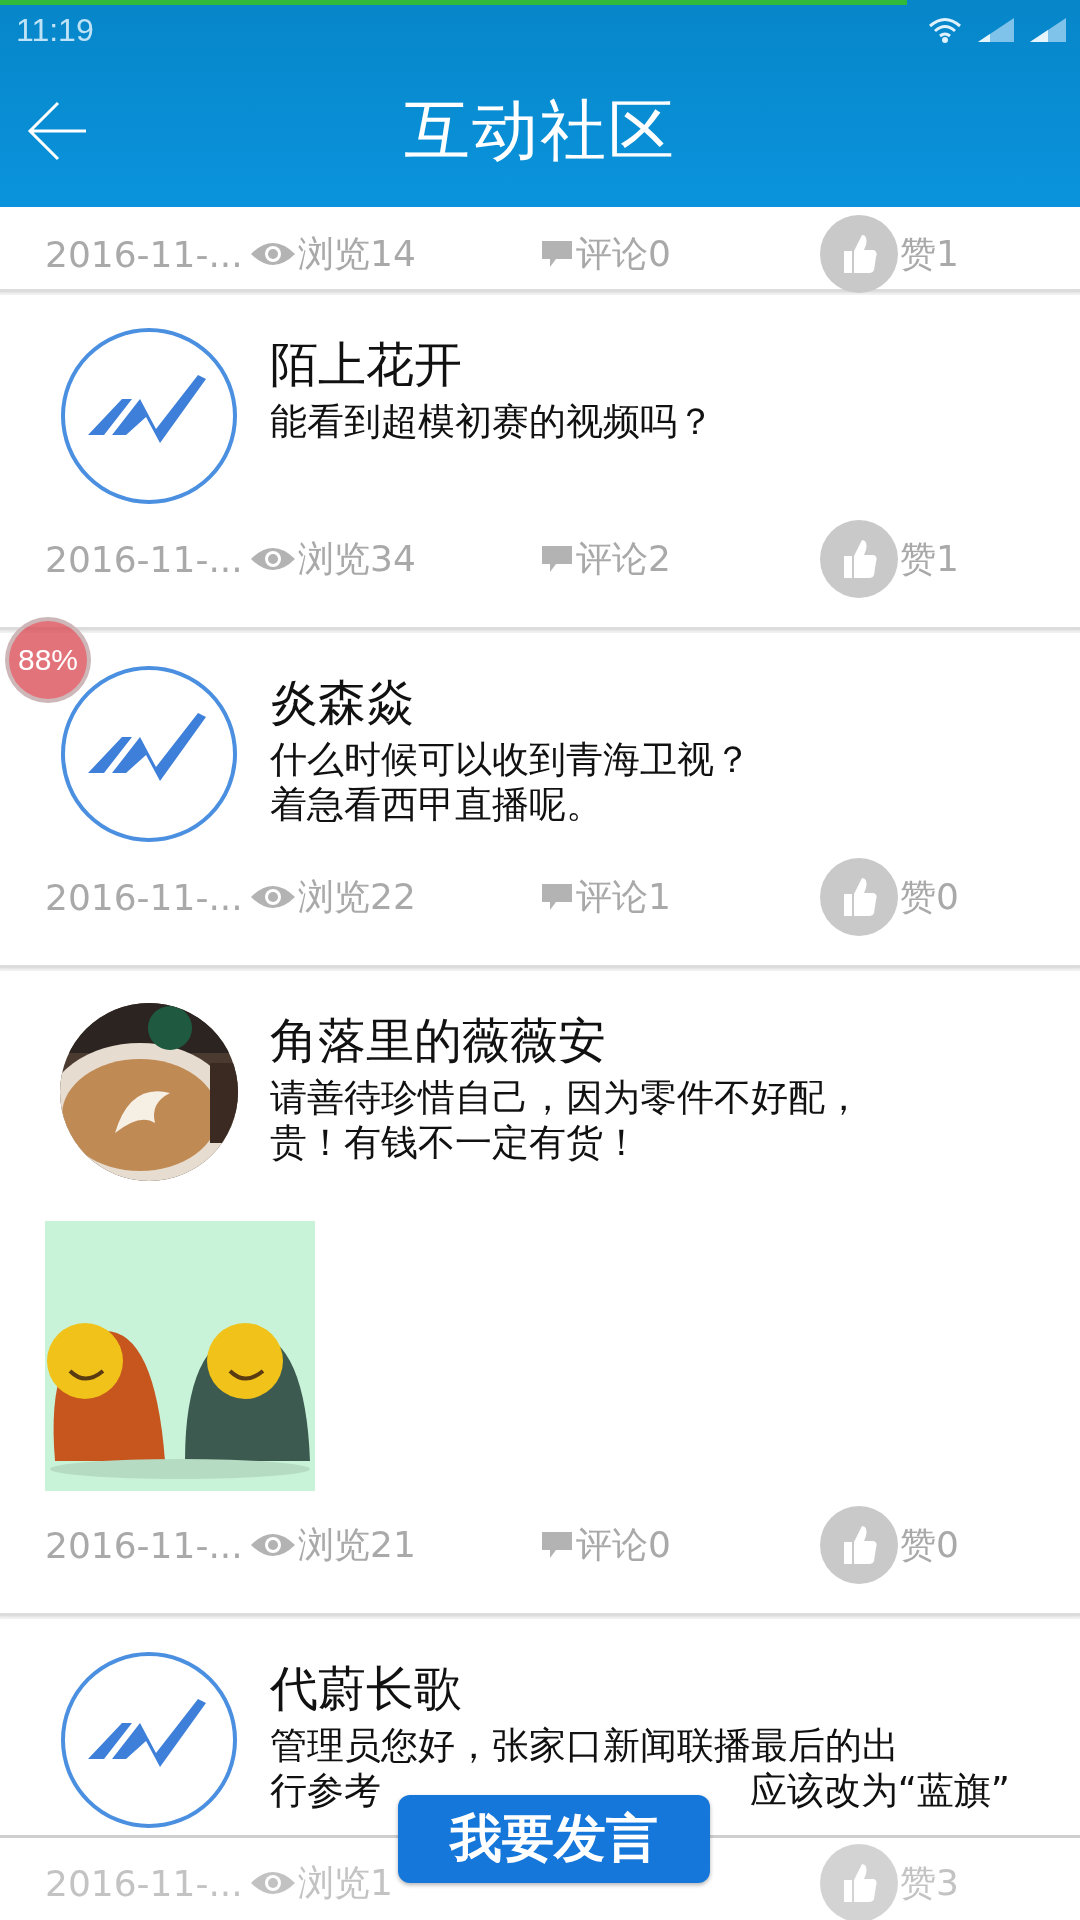 This screenshot has width=1080, height=1920. I want to click on post-text: 能看到超模初赛的视频吗？, so click(492, 421).